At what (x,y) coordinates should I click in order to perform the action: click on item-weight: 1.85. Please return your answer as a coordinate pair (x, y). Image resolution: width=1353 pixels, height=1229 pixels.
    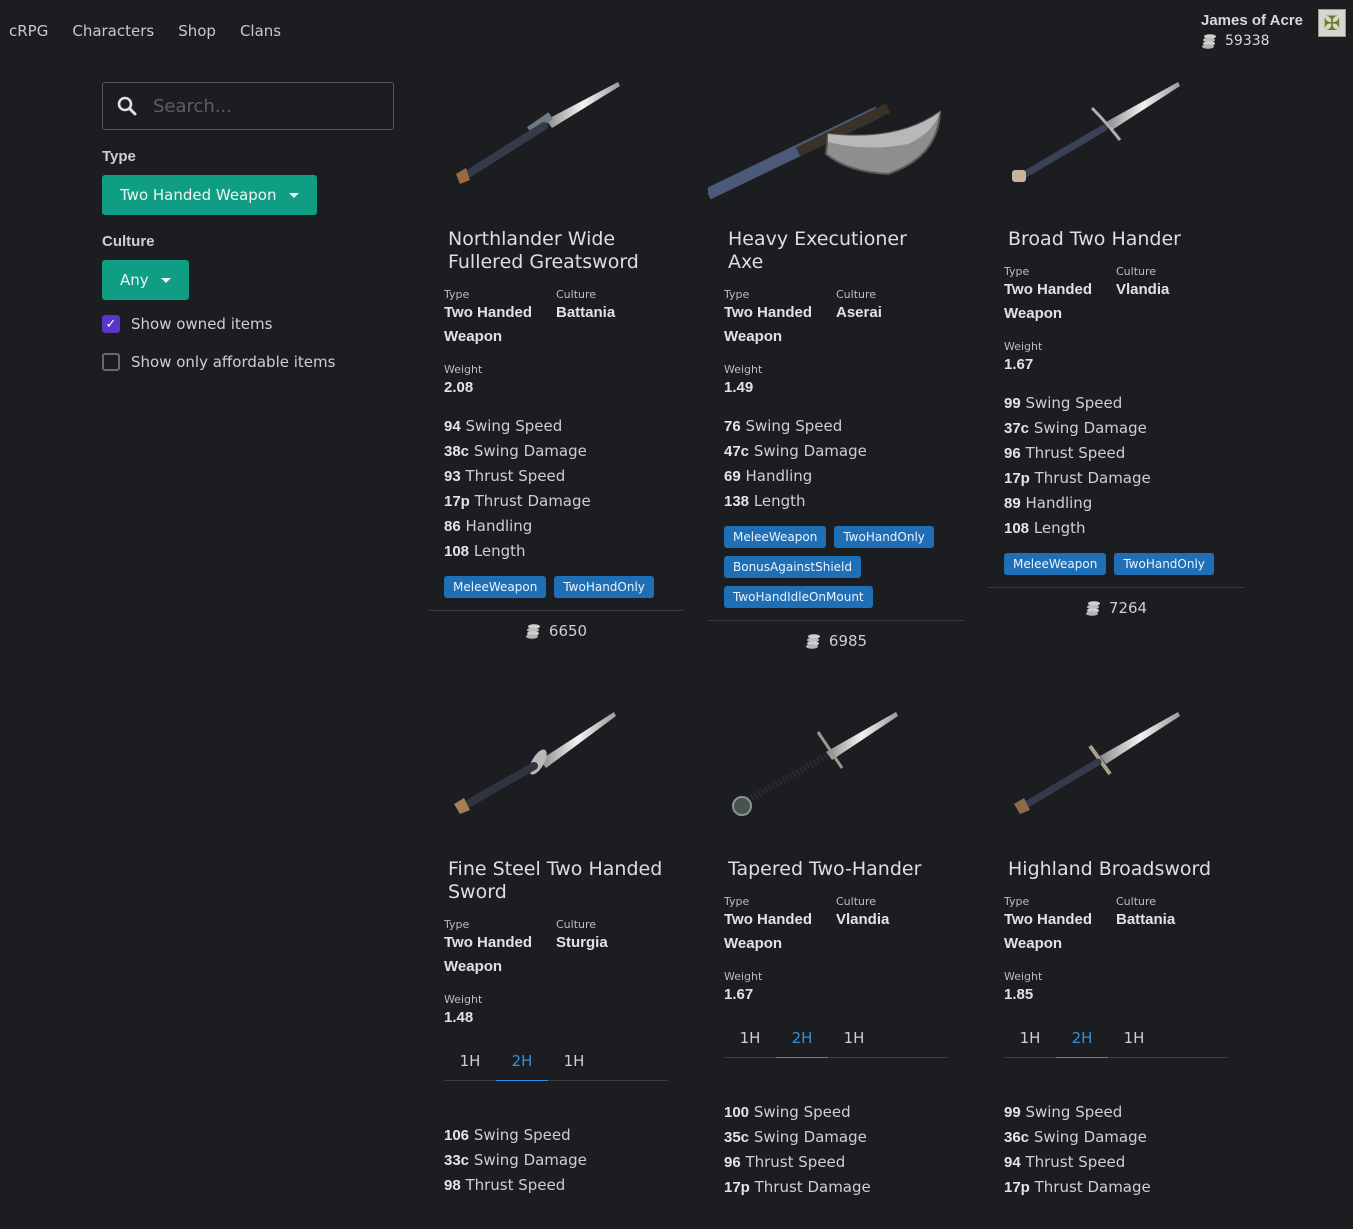
    Looking at the image, I should click on (1019, 994).